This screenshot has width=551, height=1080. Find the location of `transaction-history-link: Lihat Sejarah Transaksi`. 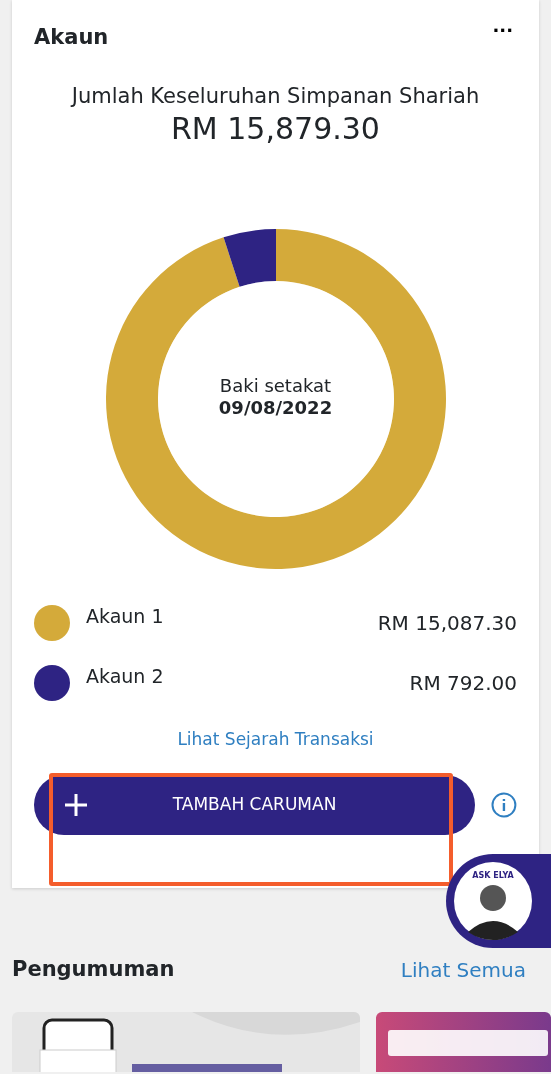

transaction-history-link: Lihat Sejarah Transaksi is located at coordinates (275, 739).